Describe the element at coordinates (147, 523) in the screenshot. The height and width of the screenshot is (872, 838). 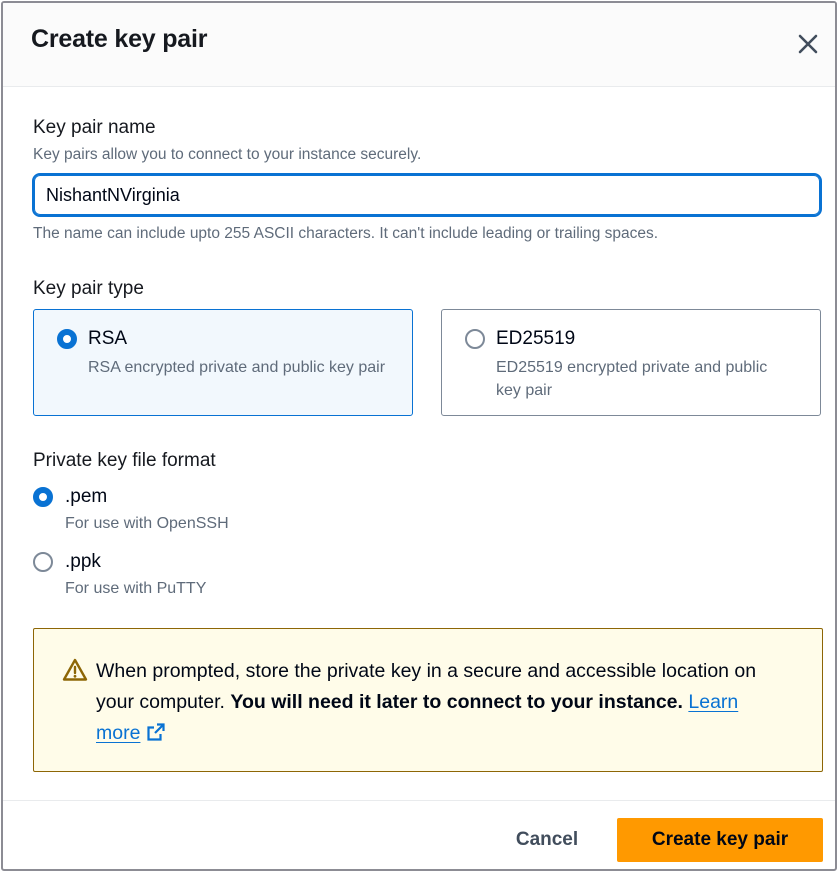
I see `option-pem-description: For use with OpenSSH` at that location.